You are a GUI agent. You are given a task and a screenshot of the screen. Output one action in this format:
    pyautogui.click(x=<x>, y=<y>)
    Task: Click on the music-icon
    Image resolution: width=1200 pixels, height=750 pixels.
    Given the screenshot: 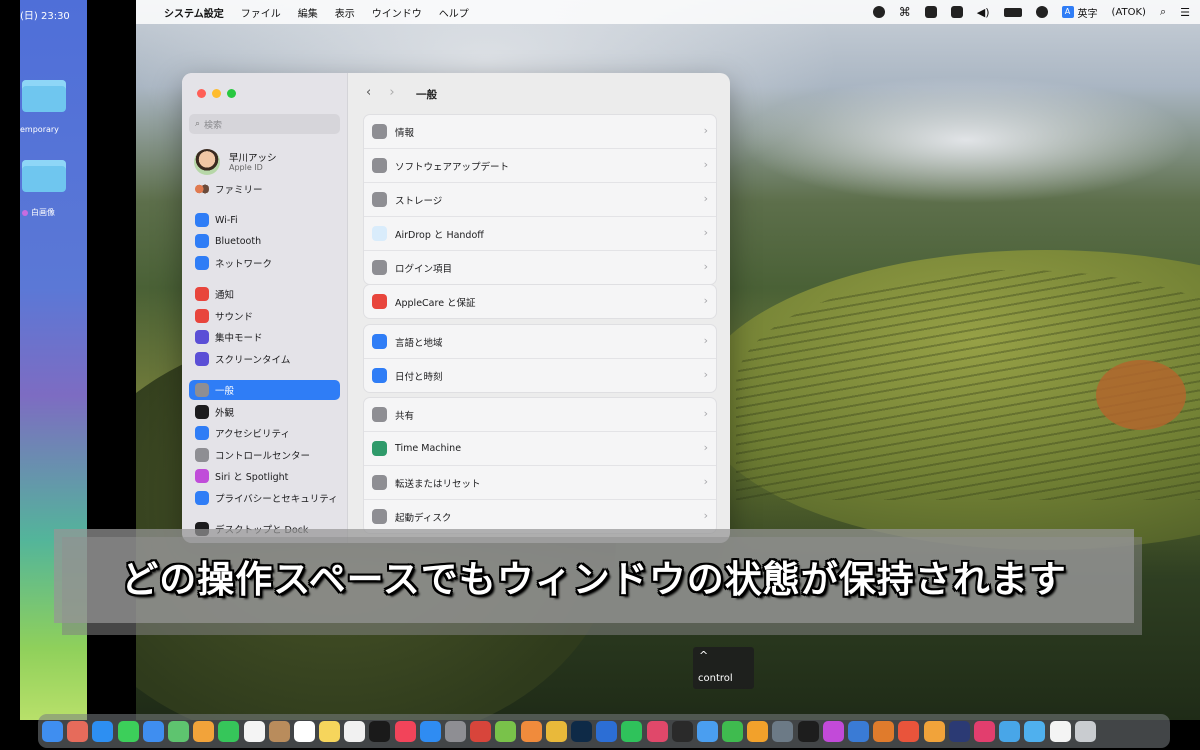 What is the action you would take?
    pyautogui.click(x=405, y=731)
    